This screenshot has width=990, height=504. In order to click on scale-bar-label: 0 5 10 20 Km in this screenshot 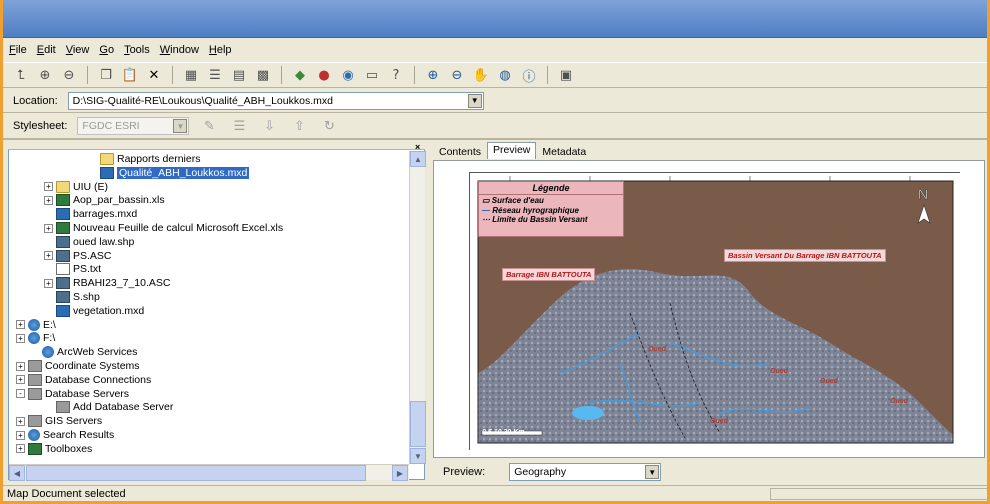, I will do `click(503, 432)`.